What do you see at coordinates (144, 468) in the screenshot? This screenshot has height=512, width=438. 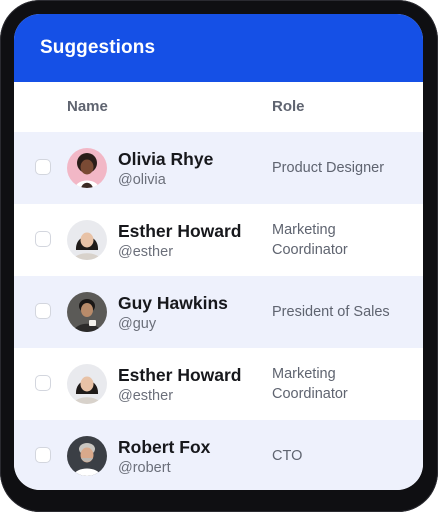 I see `row-handle: @robert` at bounding box center [144, 468].